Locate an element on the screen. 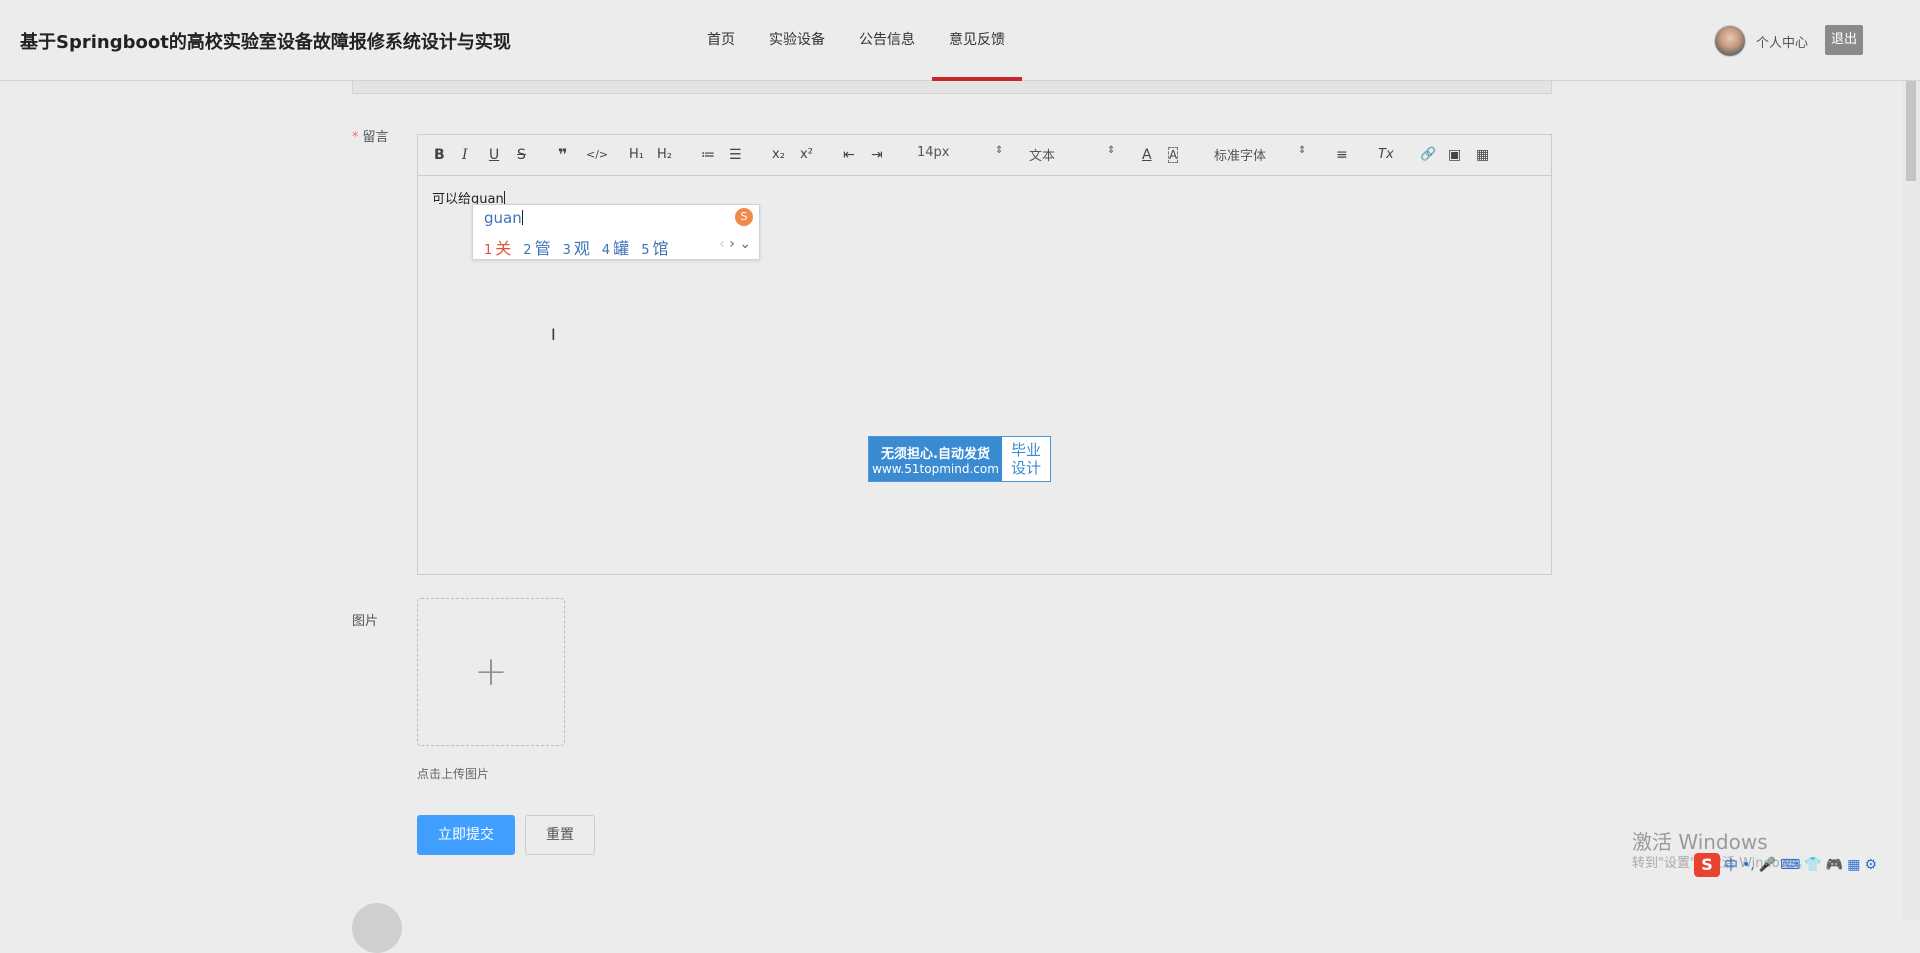 This screenshot has width=1920, height=953. candidate-number: 4 is located at coordinates (606, 250).